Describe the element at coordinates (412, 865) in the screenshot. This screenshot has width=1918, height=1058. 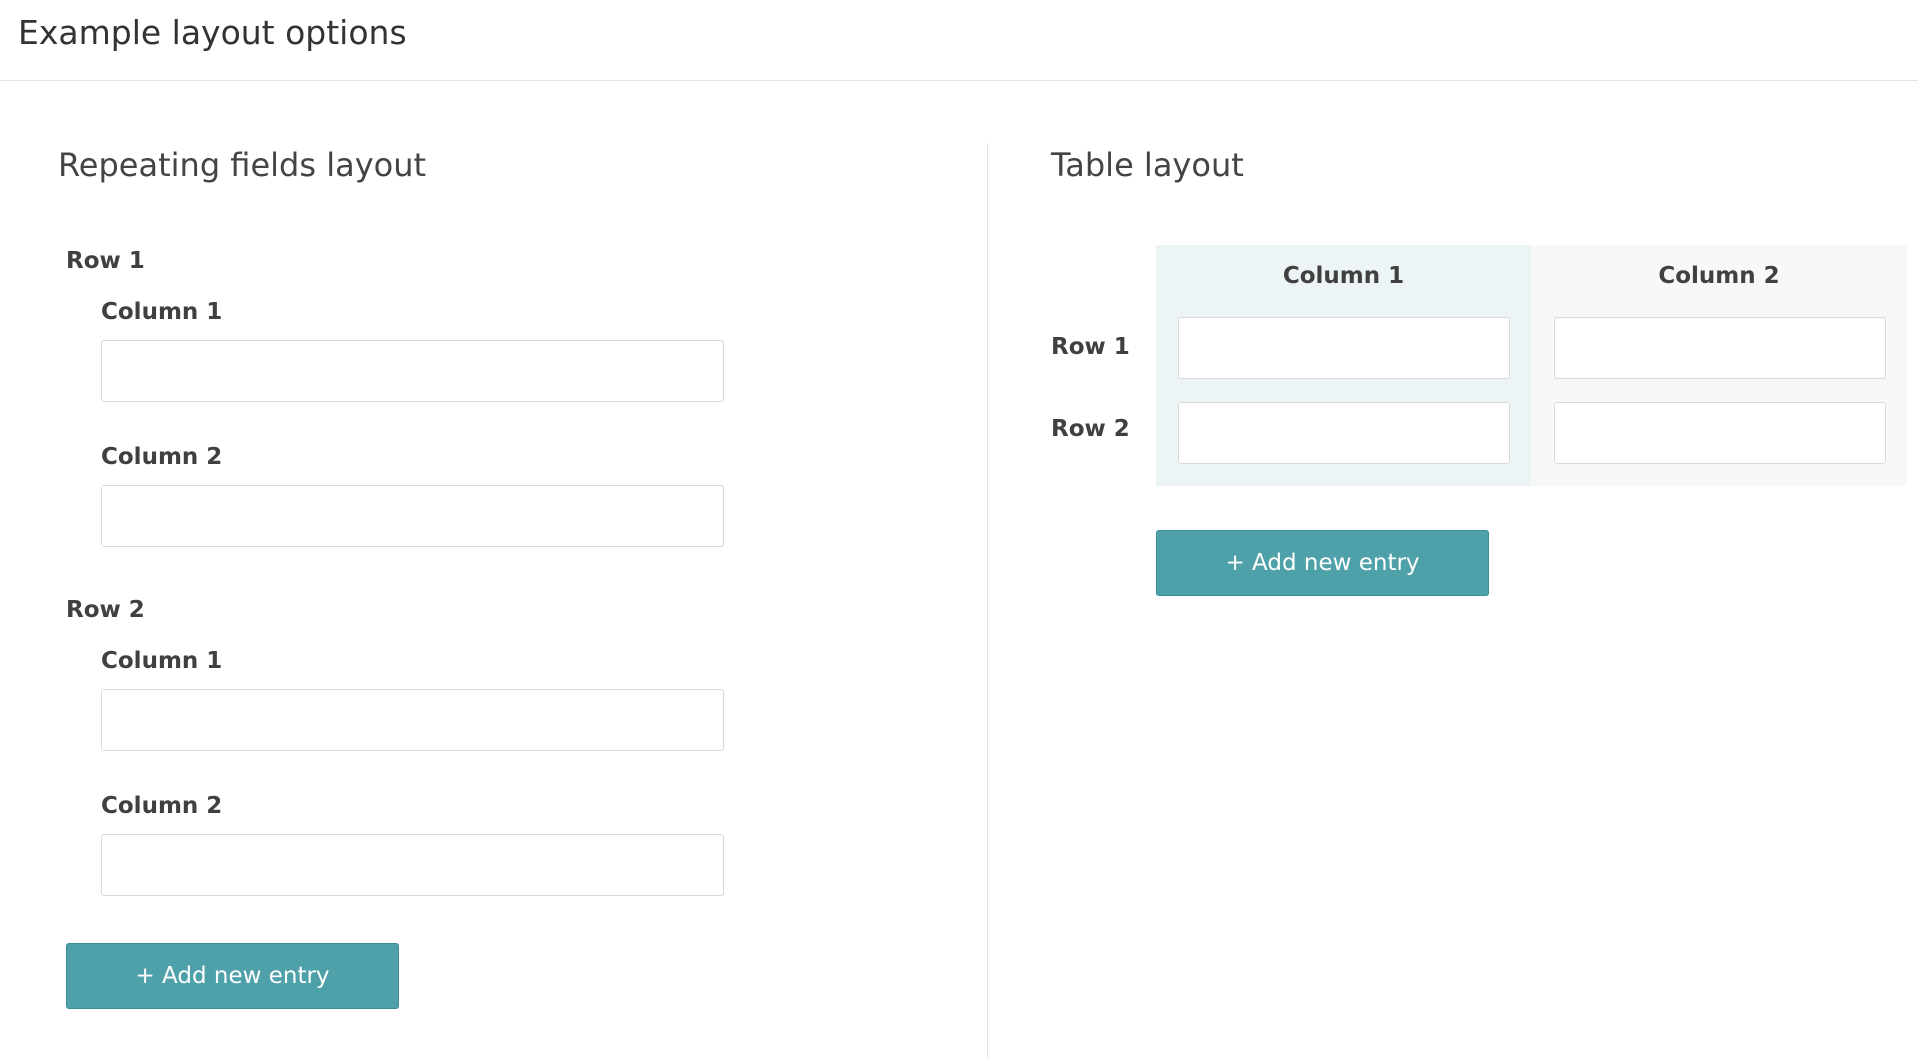
I see `row-2-column-2-input` at that location.